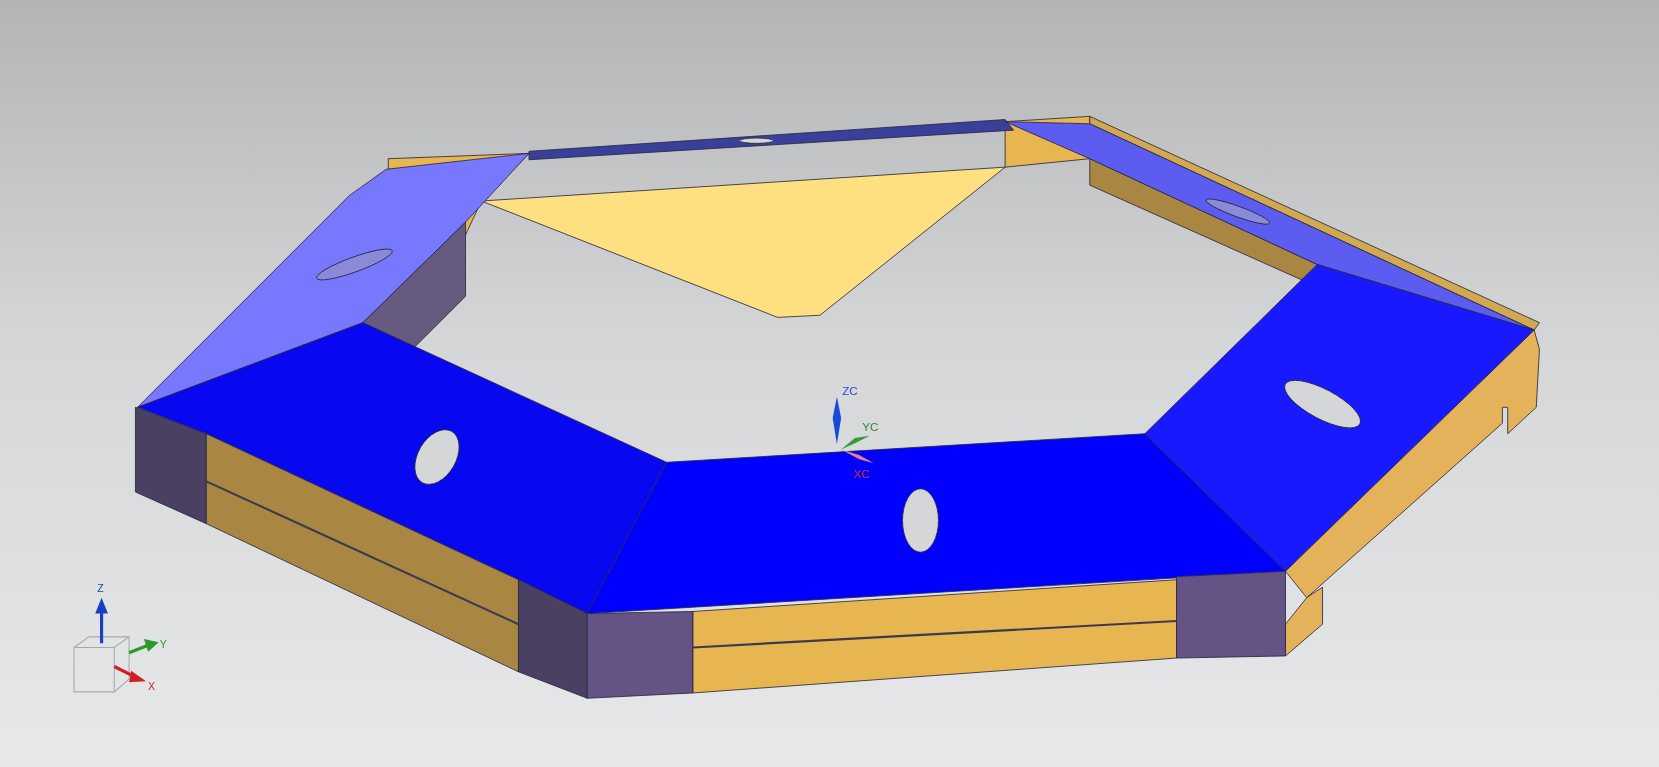 The width and height of the screenshot is (1659, 767). I want to click on z-axis-label: Z, so click(100, 588).